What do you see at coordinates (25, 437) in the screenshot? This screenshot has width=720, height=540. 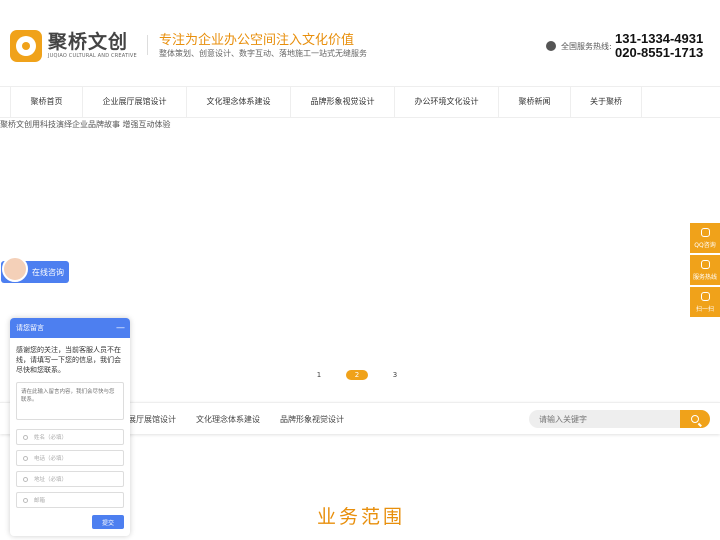 I see `user-icon` at bounding box center [25, 437].